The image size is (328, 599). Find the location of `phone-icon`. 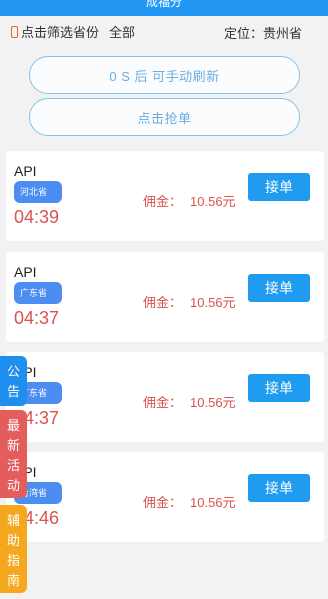

phone-icon is located at coordinates (14, 32).